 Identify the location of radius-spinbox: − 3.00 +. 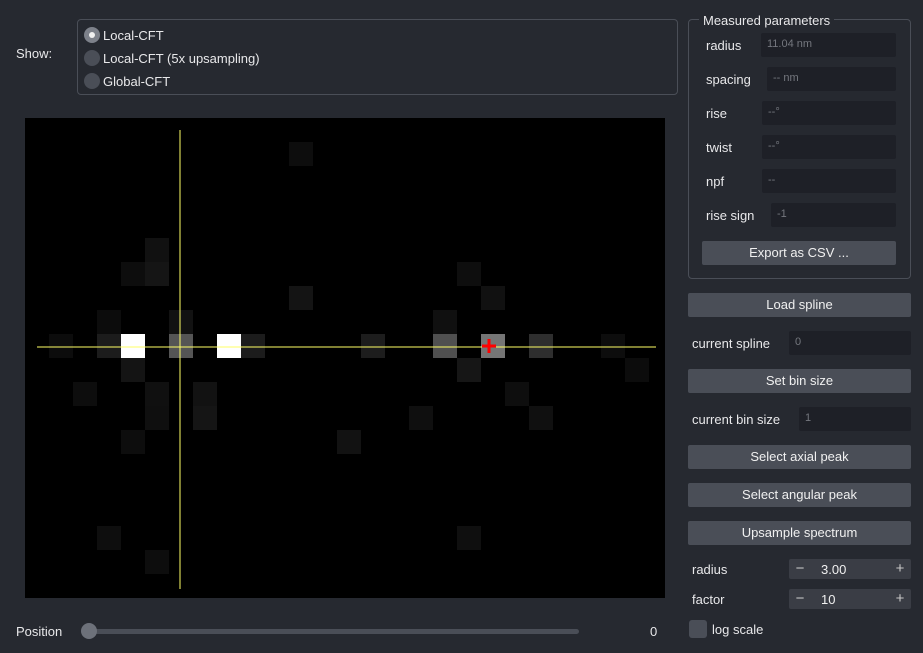
(850, 569).